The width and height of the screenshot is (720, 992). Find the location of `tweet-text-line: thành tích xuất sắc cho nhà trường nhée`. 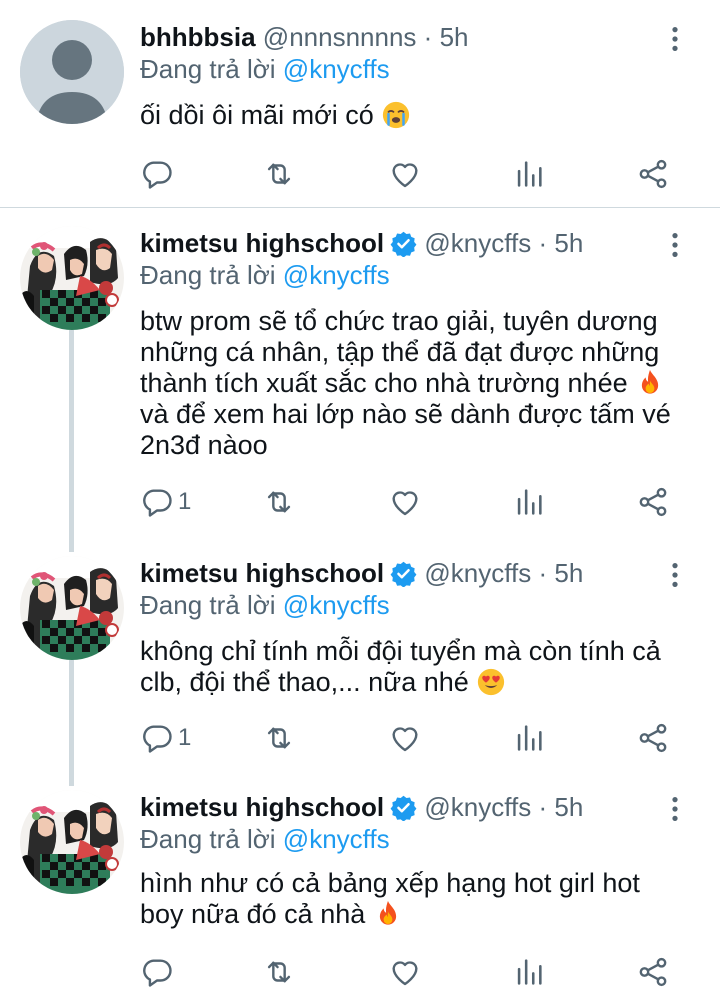

tweet-text-line: thành tích xuất sắc cho nhà trường nhée is located at coordinates (420, 383).